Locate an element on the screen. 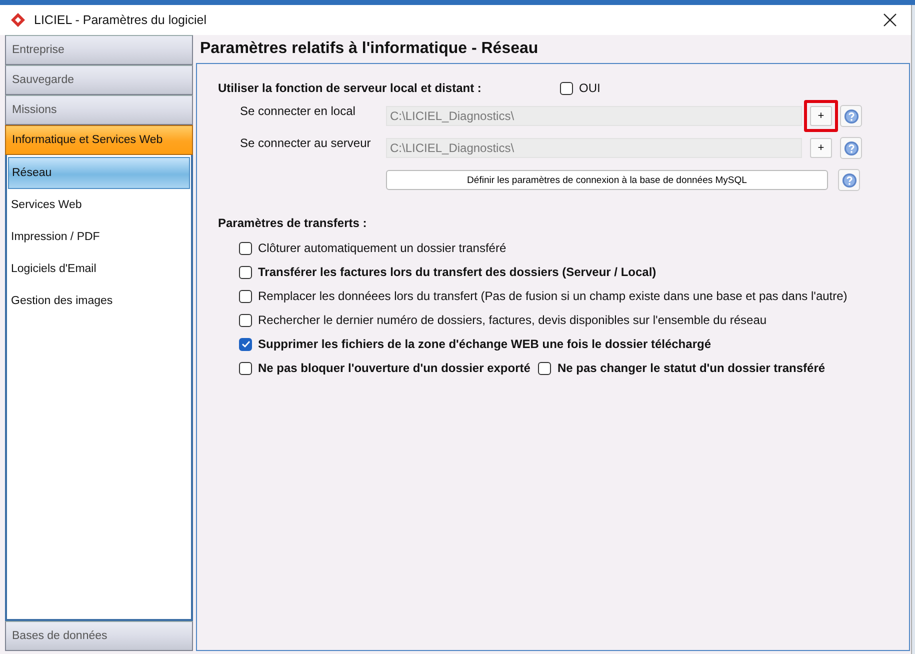 The image size is (915, 654). checkbox-label: OUI is located at coordinates (589, 88).